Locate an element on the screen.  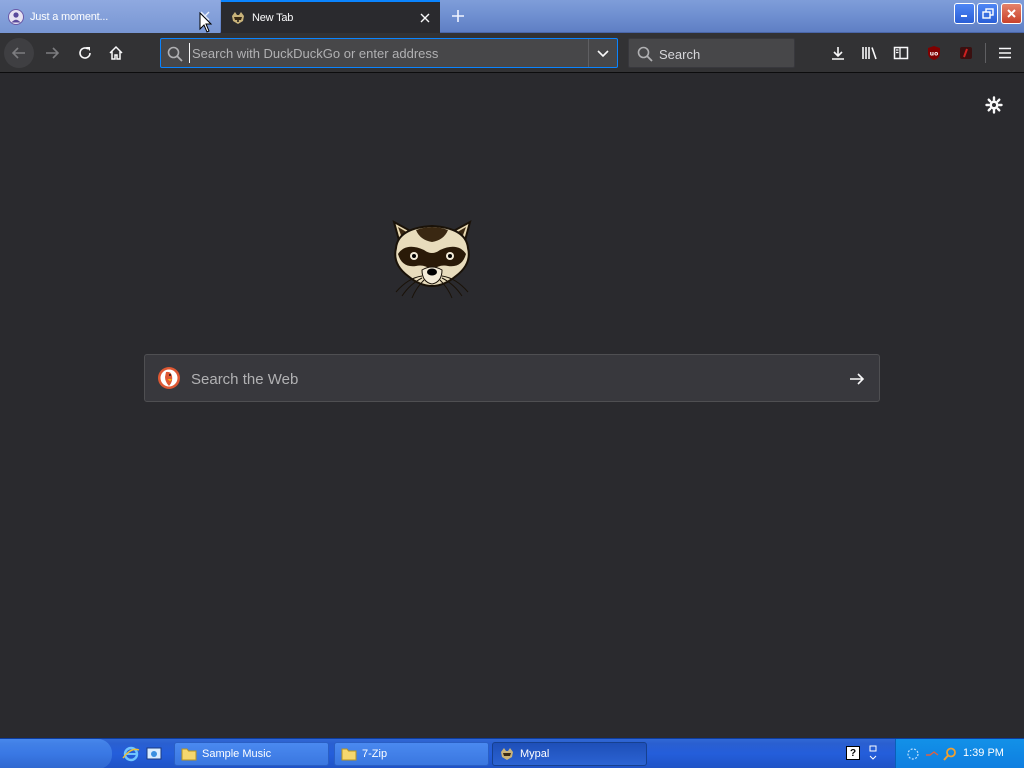
duckduckgo-icon is located at coordinates (169, 378).